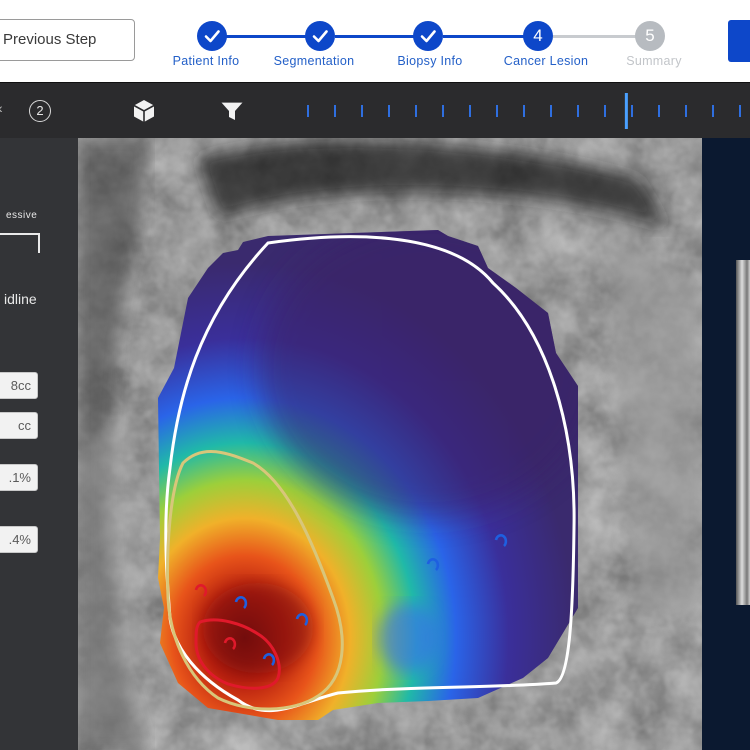 The height and width of the screenshot is (750, 750). What do you see at coordinates (22, 215) in the screenshot?
I see `mode-label: essive` at bounding box center [22, 215].